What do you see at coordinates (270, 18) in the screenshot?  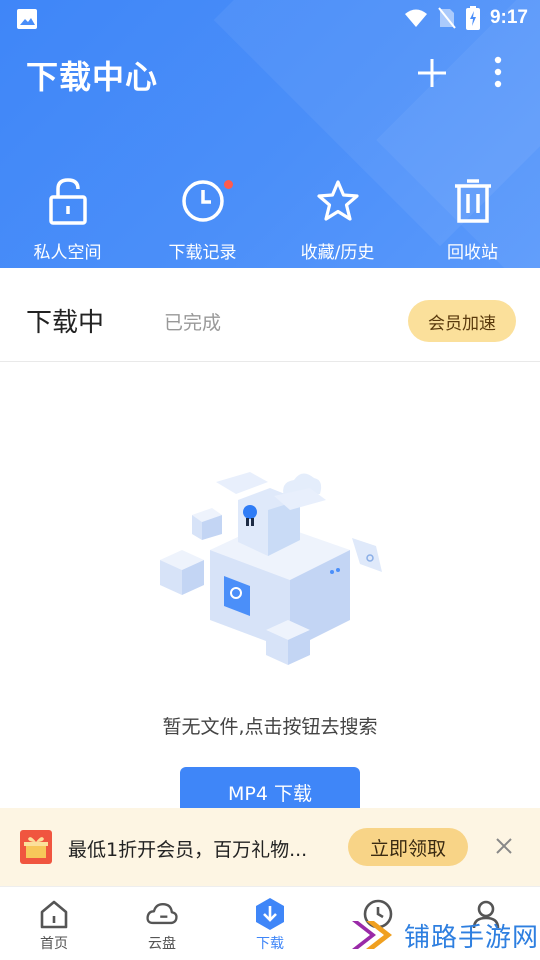 I see `status-bar: 9:17` at bounding box center [270, 18].